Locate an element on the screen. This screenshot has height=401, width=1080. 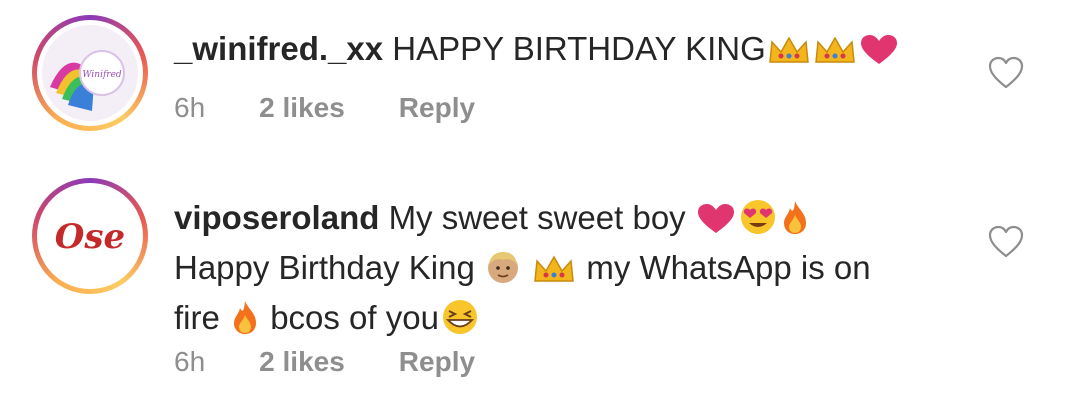
comment-body-2b: my WhatsApp is on is located at coordinates (728, 267).